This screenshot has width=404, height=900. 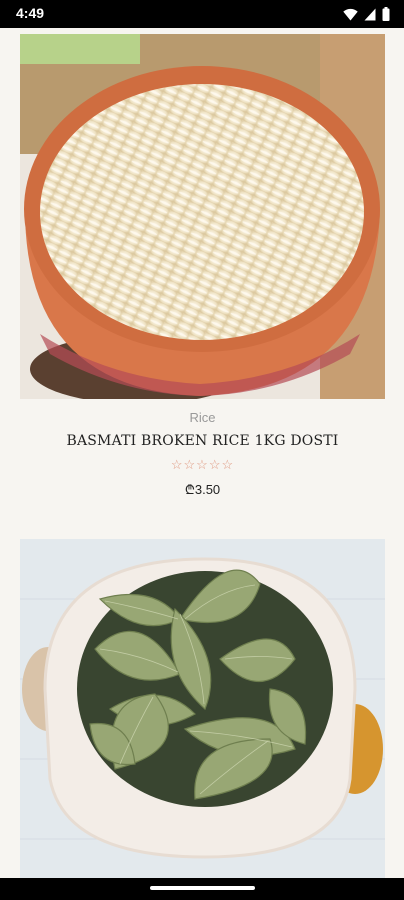 I want to click on rating-stars: ☆☆☆☆☆, so click(x=202, y=464).